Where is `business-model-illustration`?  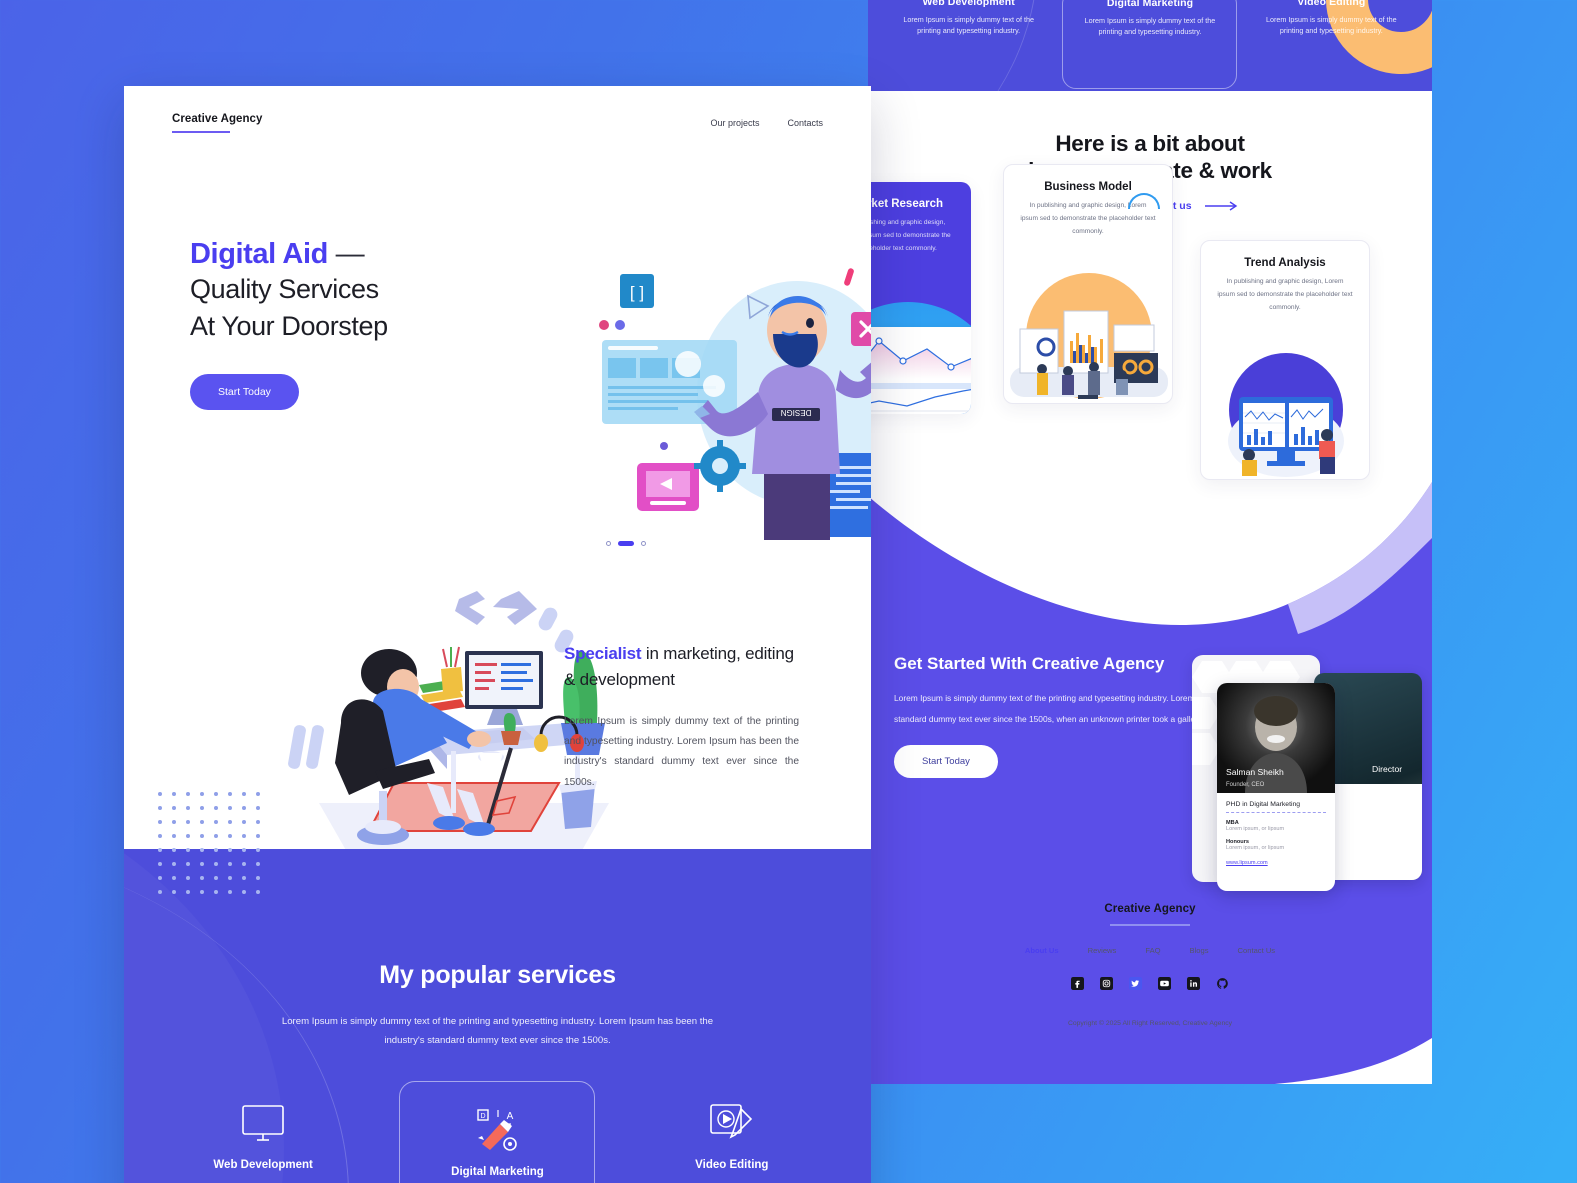
business-model-illustration is located at coordinates (1089, 354).